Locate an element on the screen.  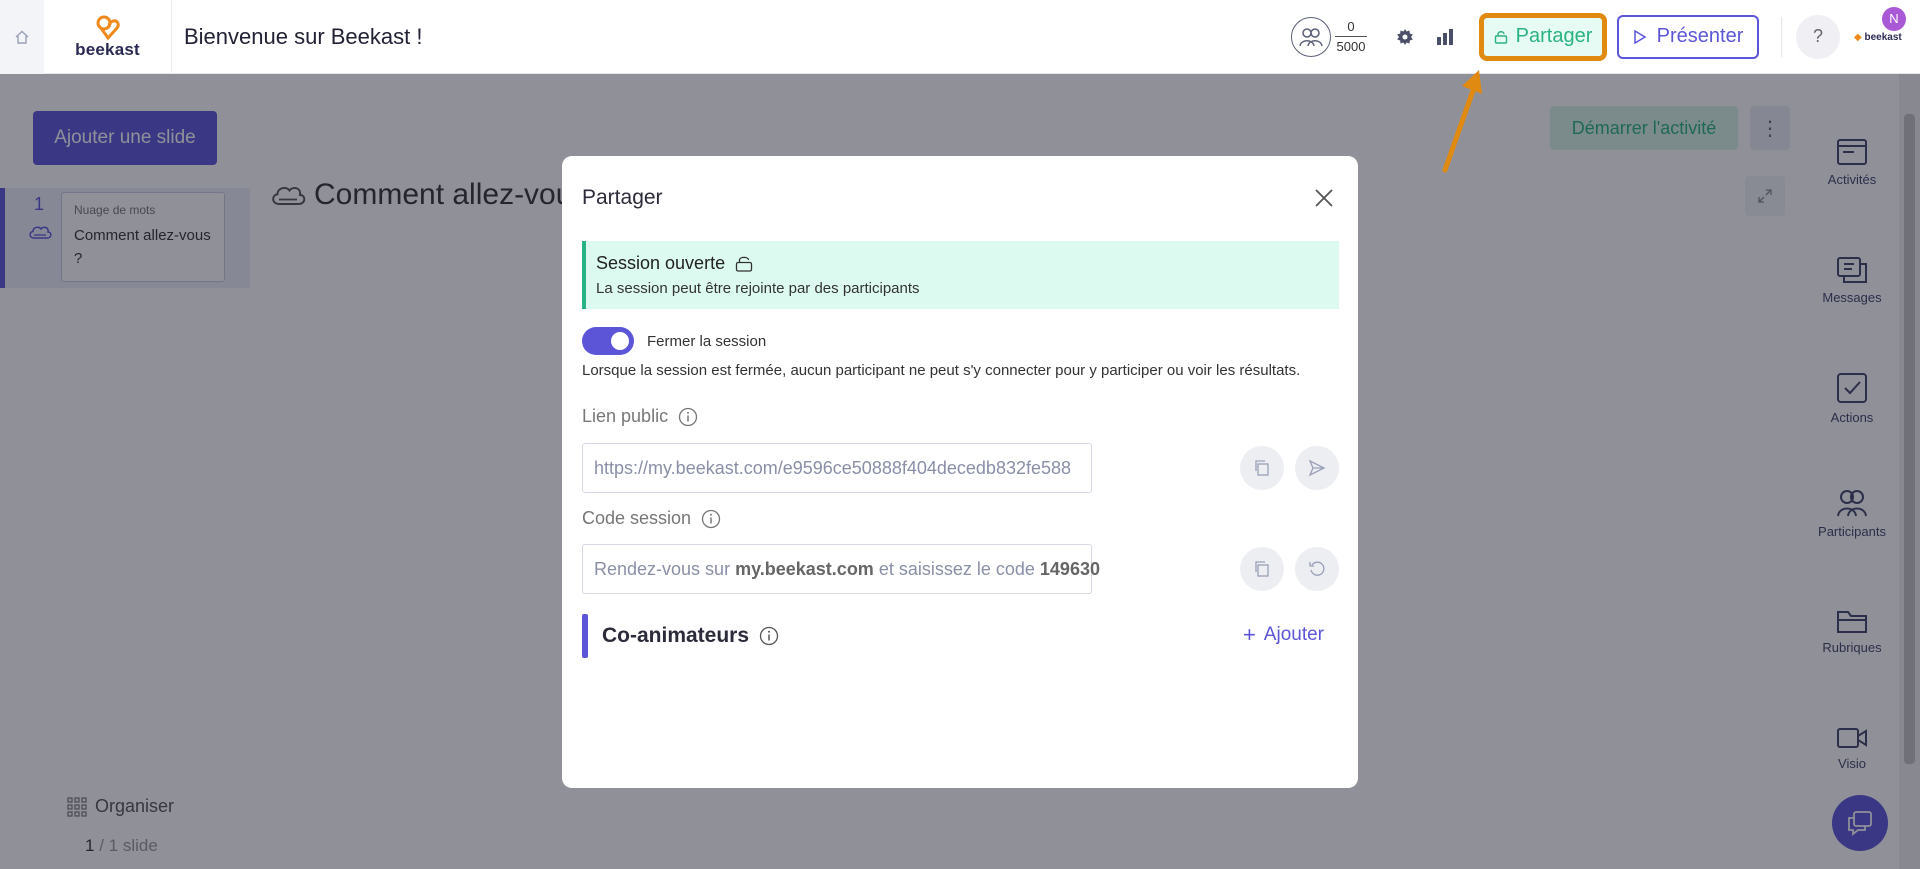
present-button-label: Présenter is located at coordinates (1700, 36).